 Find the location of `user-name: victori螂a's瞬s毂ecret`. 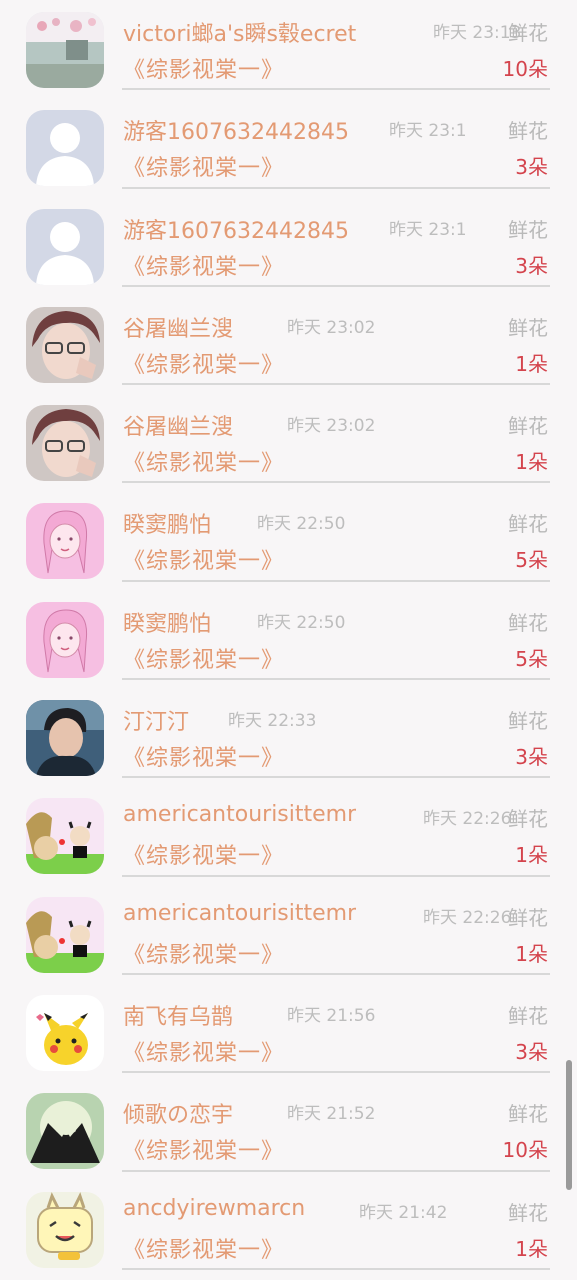

user-name: victori螂a's瞬s毂ecret is located at coordinates (239, 32).